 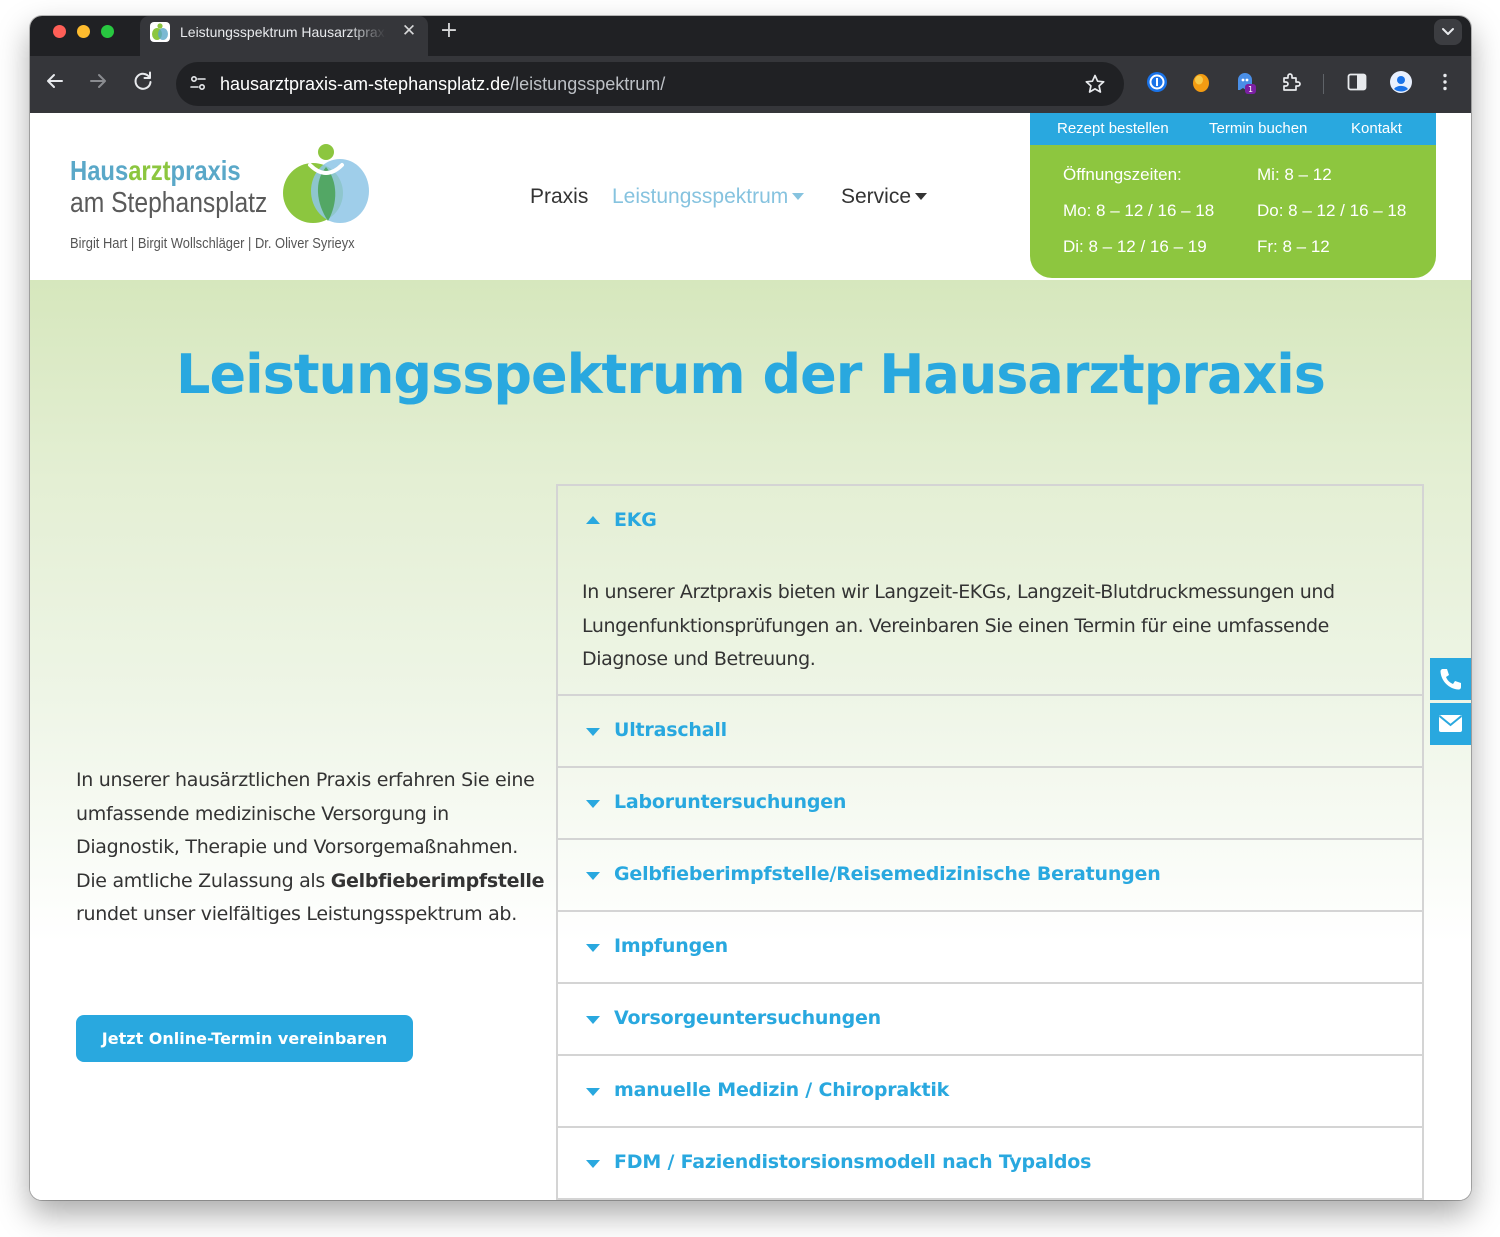 I want to click on extension-orange-icon, so click(x=1201, y=82).